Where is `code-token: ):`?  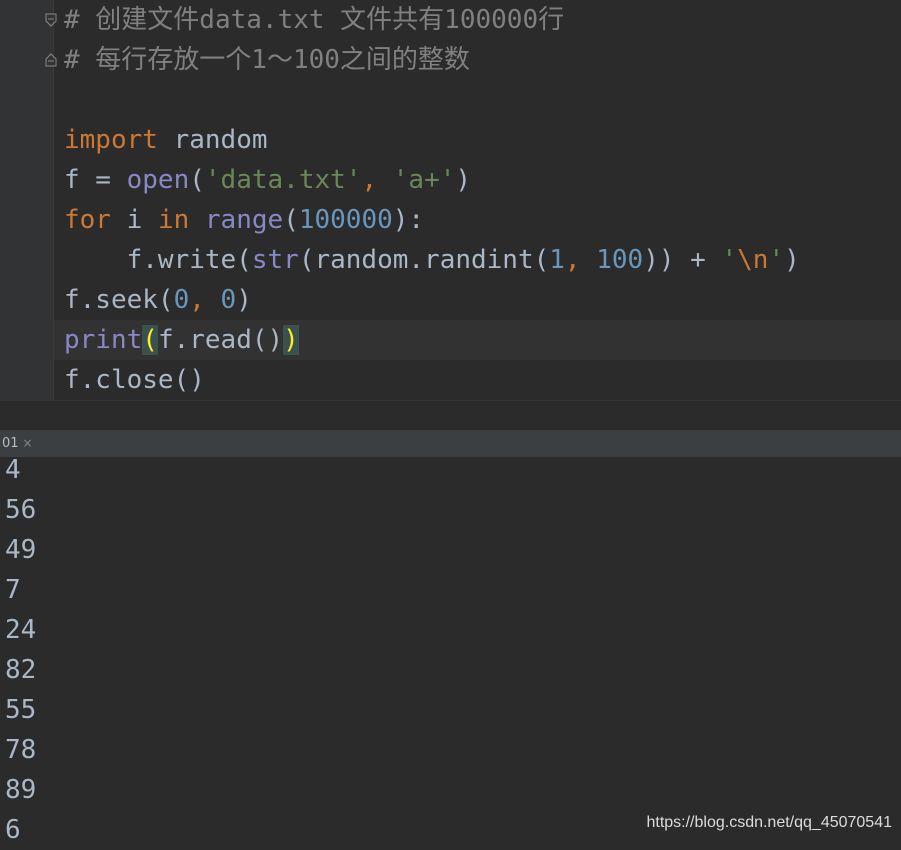 code-token: ): is located at coordinates (408, 220).